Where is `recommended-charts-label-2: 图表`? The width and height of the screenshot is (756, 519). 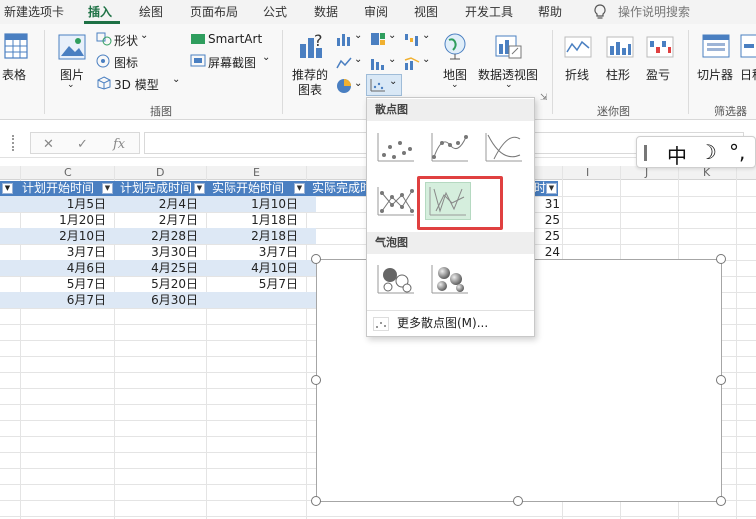 recommended-charts-label-2: 图表 is located at coordinates (310, 89).